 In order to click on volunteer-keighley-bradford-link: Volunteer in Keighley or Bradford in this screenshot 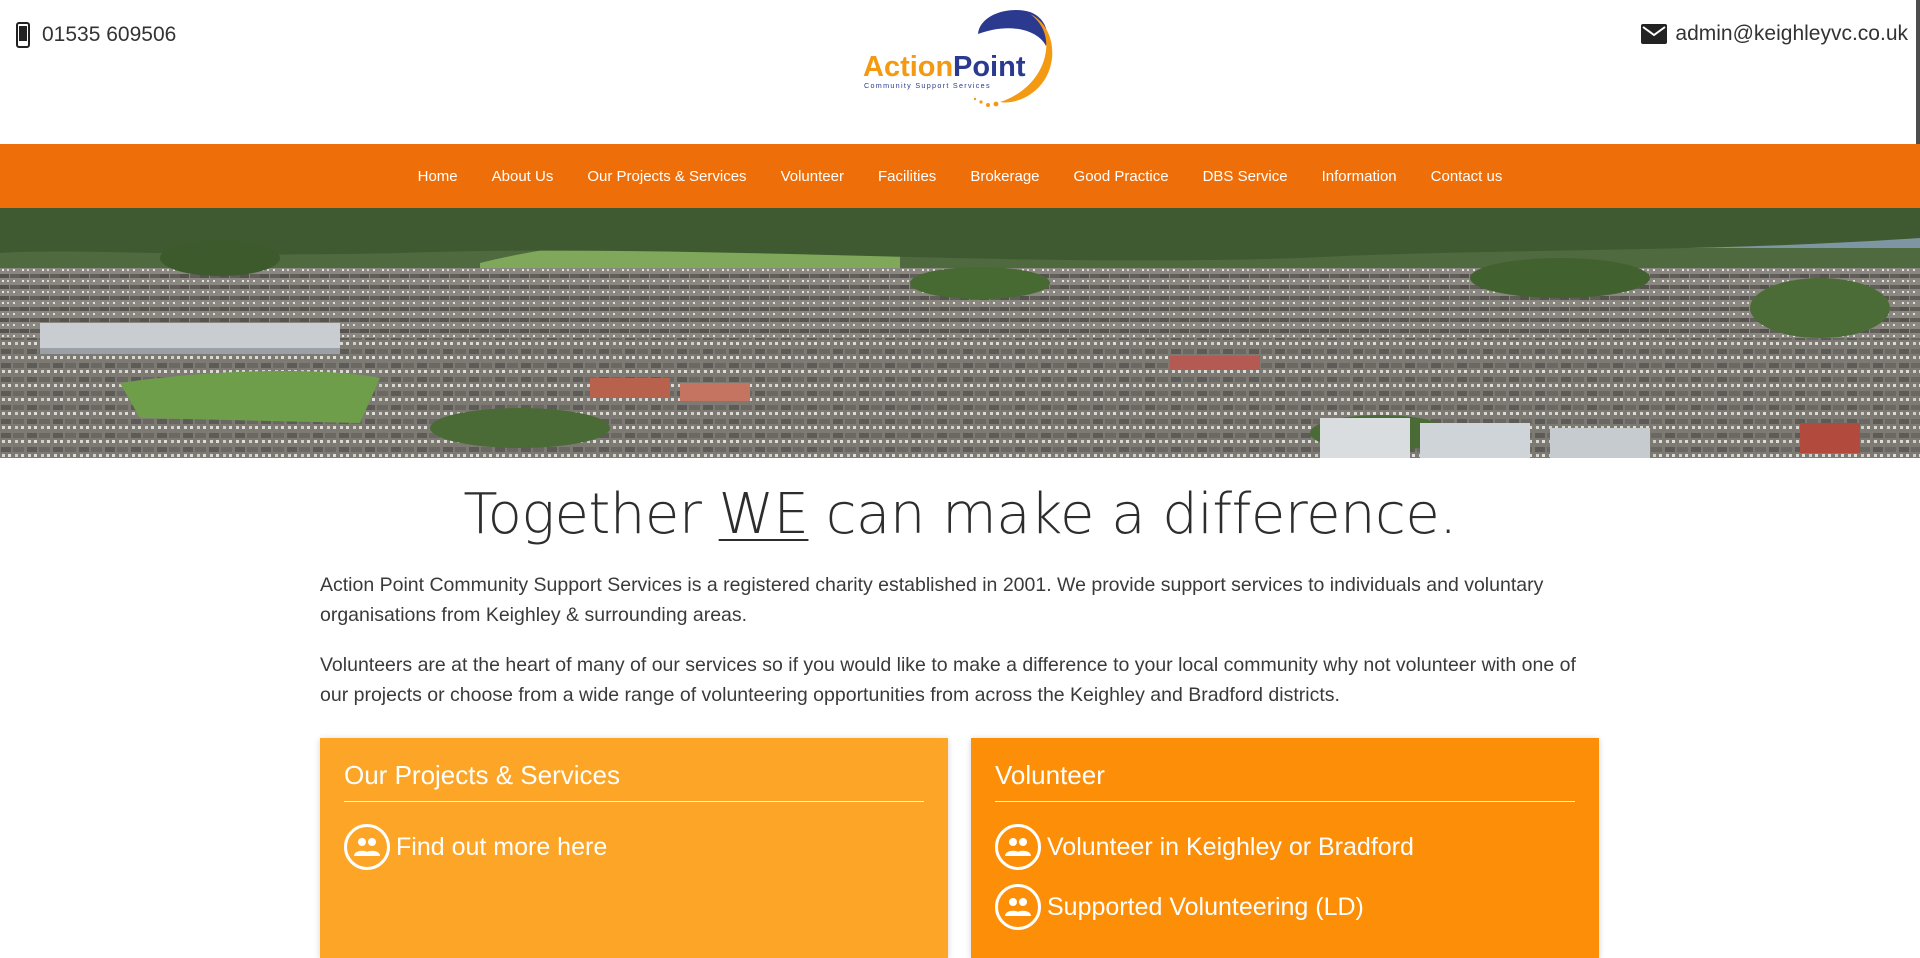, I will do `click(1285, 847)`.